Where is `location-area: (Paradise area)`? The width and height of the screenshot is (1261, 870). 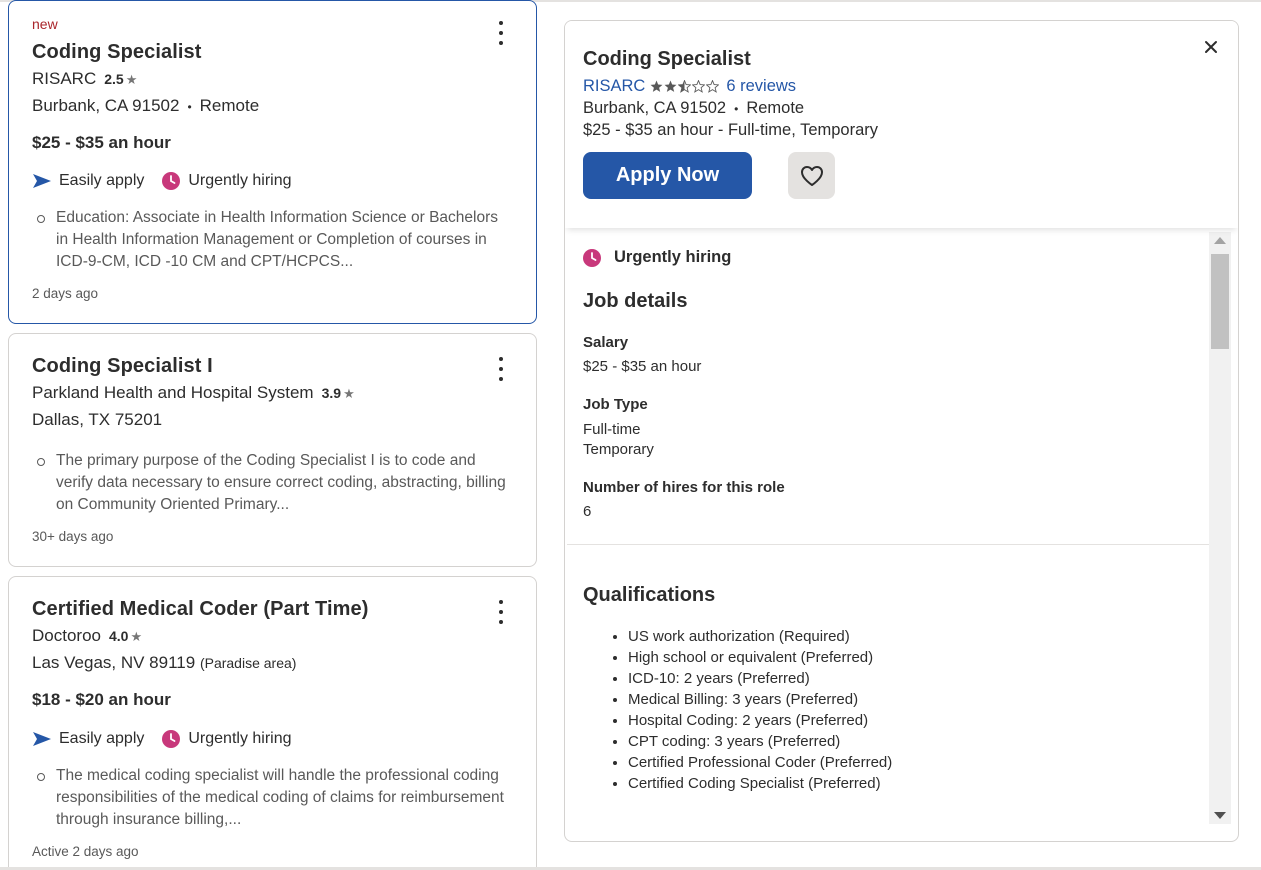 location-area: (Paradise area) is located at coordinates (248, 663).